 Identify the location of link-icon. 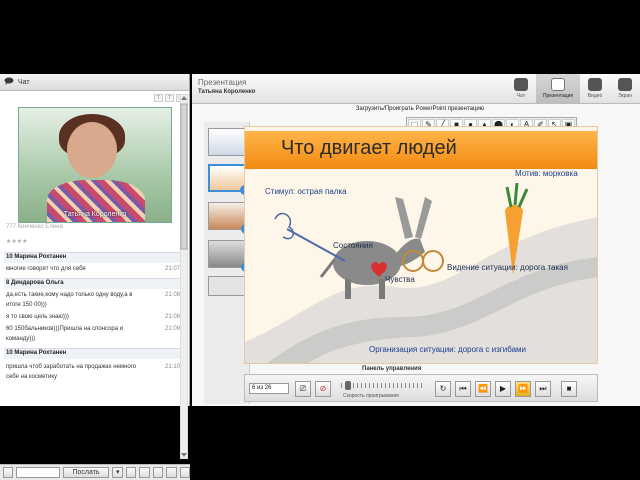
(144, 472).